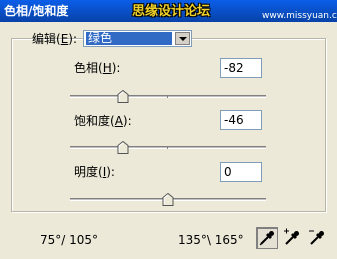  Describe the element at coordinates (211, 240) in the screenshot. I see `range-right-label: 135°\ 165°` at that location.